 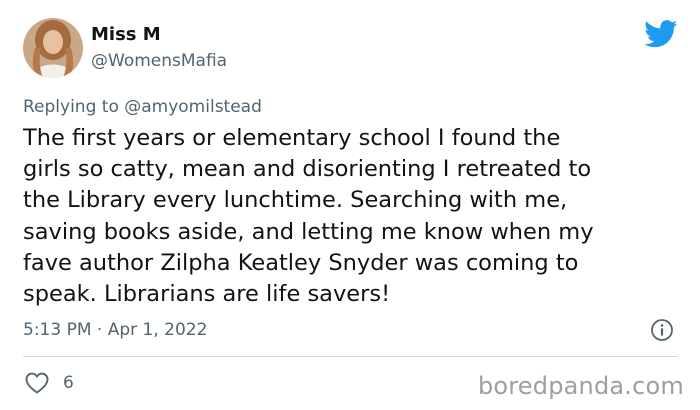 What do you see at coordinates (350, 356) in the screenshot?
I see `divider` at bounding box center [350, 356].